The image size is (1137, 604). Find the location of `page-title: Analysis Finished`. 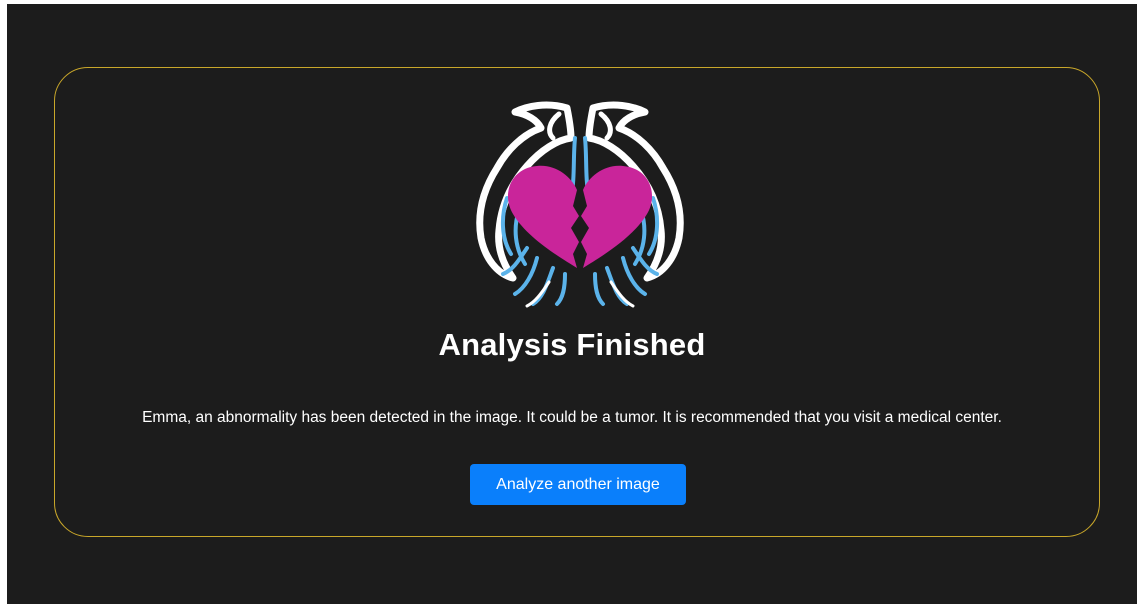

page-title: Analysis Finished is located at coordinates (572, 344).